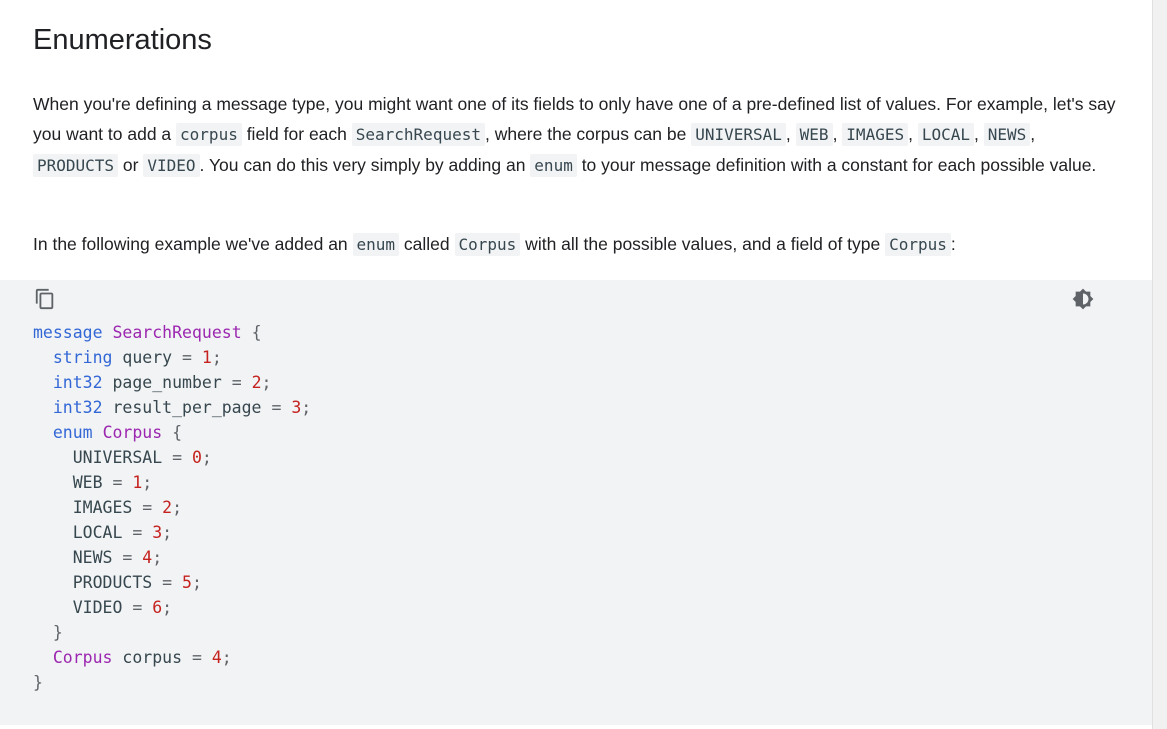 This screenshot has width=1167, height=729. I want to click on code-token: IMAGES, so click(88, 507).